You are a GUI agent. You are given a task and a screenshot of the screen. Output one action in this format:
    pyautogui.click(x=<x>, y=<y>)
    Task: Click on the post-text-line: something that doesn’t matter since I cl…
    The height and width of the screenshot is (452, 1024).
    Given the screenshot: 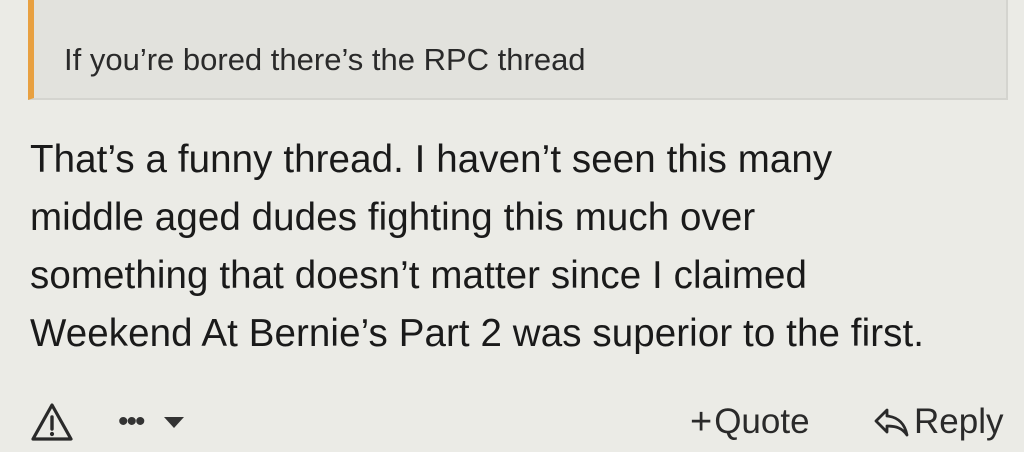 What is the action you would take?
    pyautogui.click(x=419, y=275)
    